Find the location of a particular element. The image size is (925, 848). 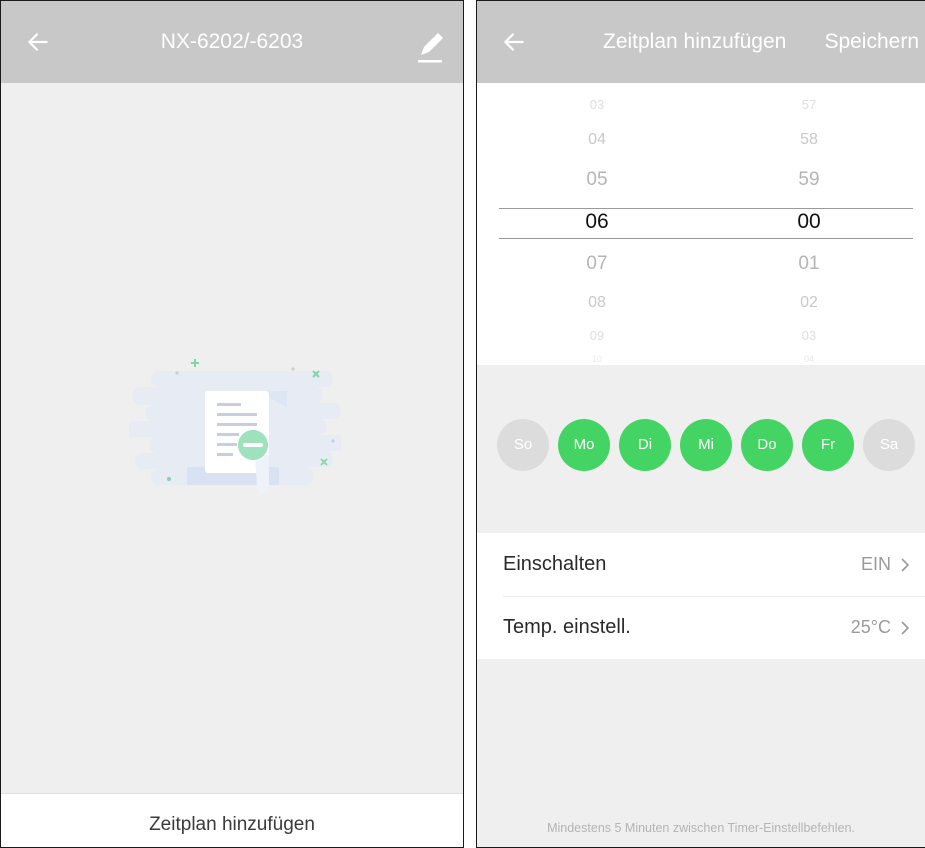

hour-option: 08 is located at coordinates (597, 303).